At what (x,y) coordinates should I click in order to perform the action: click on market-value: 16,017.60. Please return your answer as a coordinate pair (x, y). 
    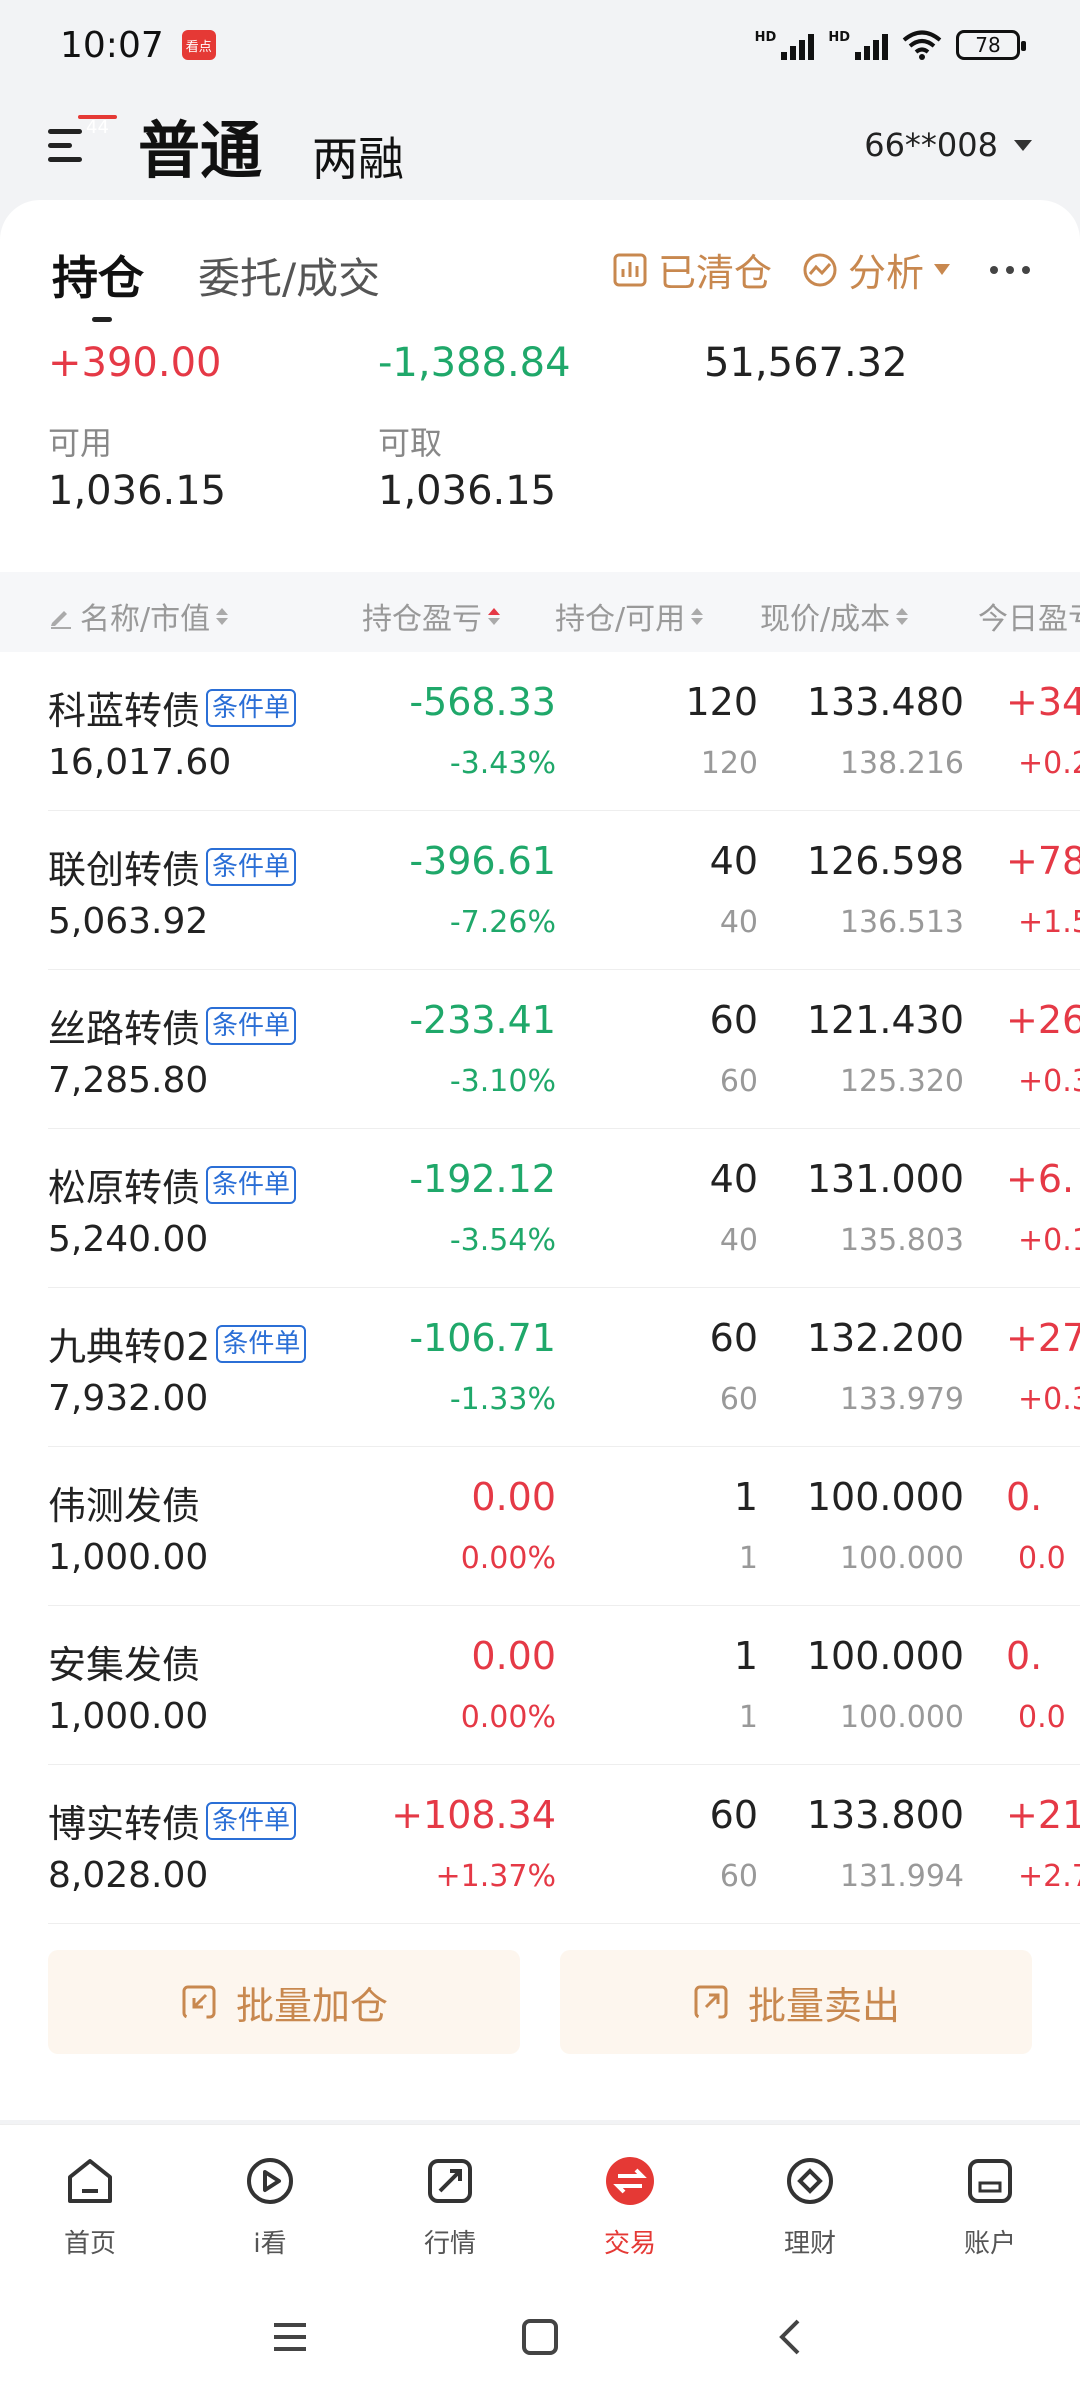
    Looking at the image, I should click on (140, 762).